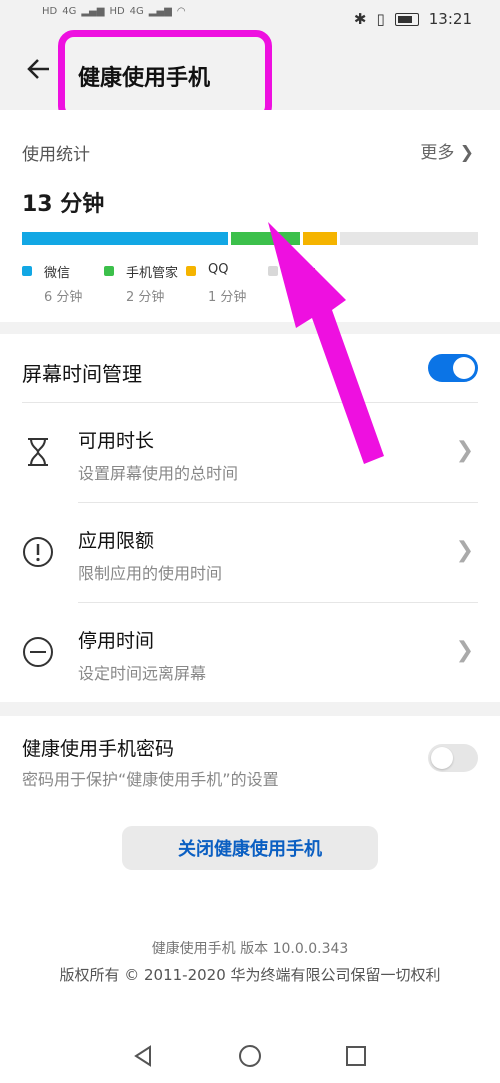  What do you see at coordinates (380, 19) in the screenshot?
I see `vibrate-icon: ▯` at bounding box center [380, 19].